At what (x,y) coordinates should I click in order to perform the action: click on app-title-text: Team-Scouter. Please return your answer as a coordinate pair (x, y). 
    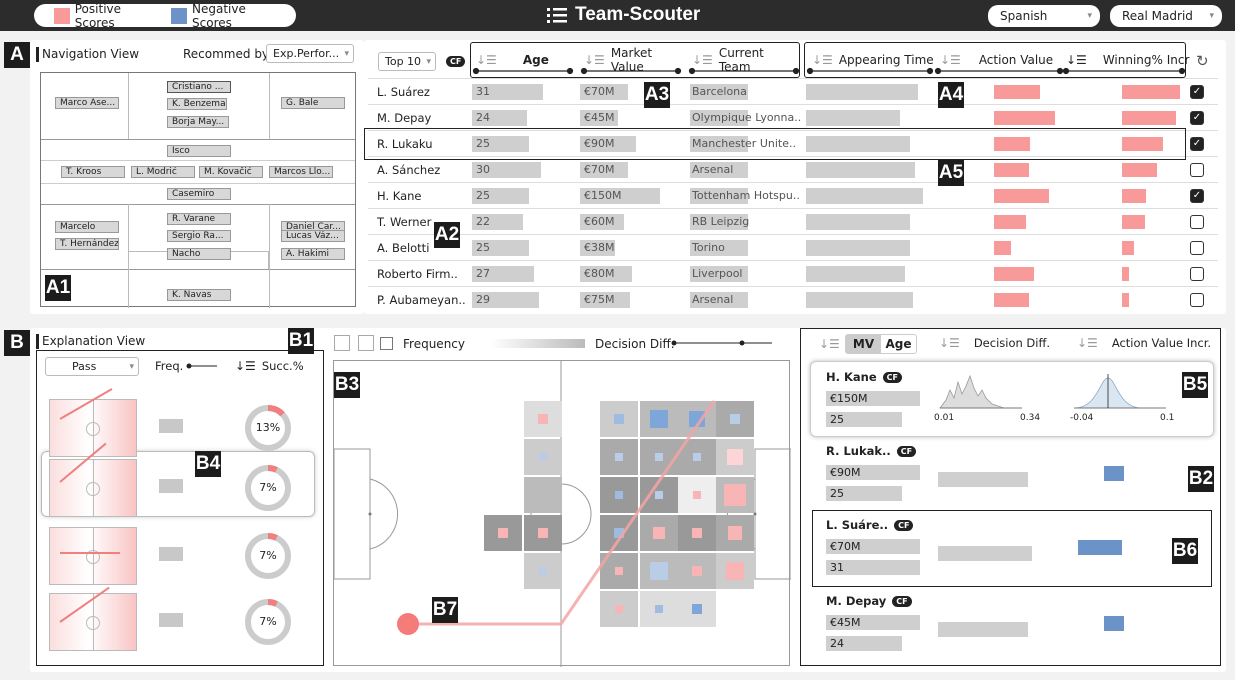
    Looking at the image, I should click on (638, 14).